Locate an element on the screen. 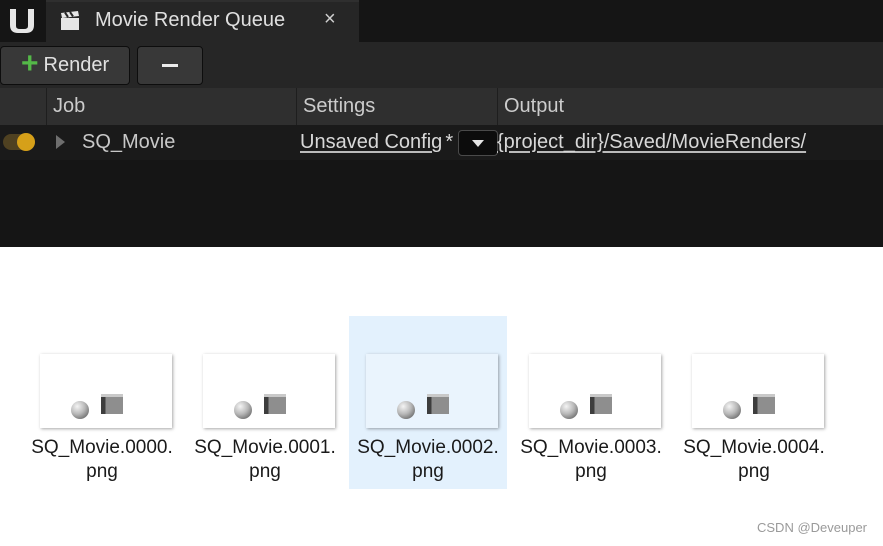  render-button: + Render is located at coordinates (65, 65).